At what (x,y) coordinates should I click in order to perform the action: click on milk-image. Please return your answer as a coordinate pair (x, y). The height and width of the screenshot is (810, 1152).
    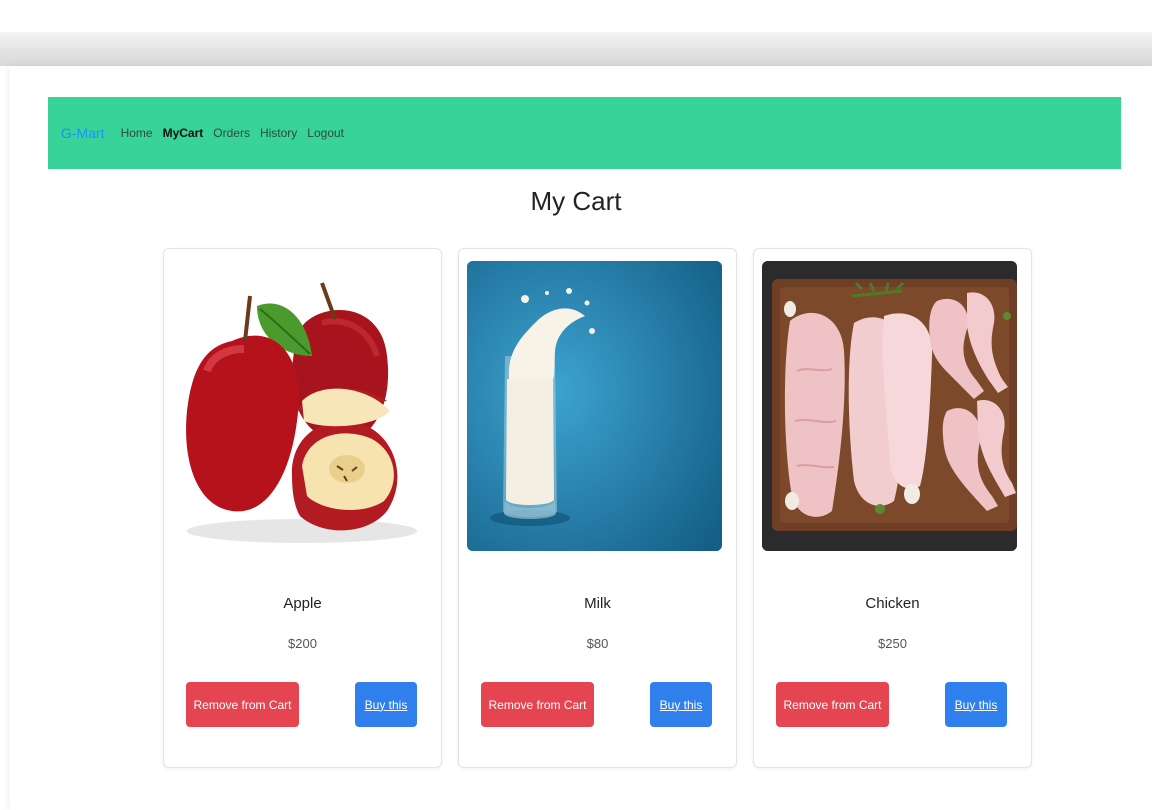
    Looking at the image, I should click on (594, 406).